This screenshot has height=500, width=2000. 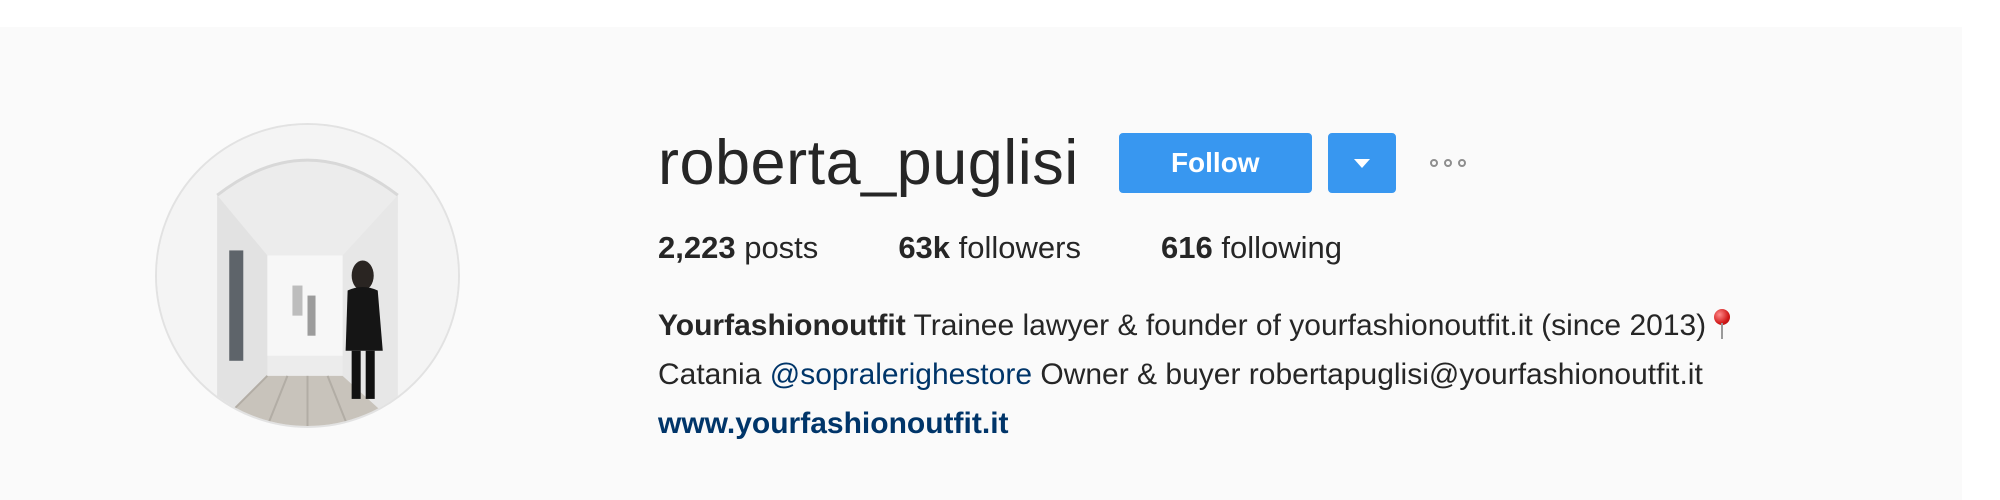 I want to click on following-stat: 616 following, so click(x=1251, y=248).